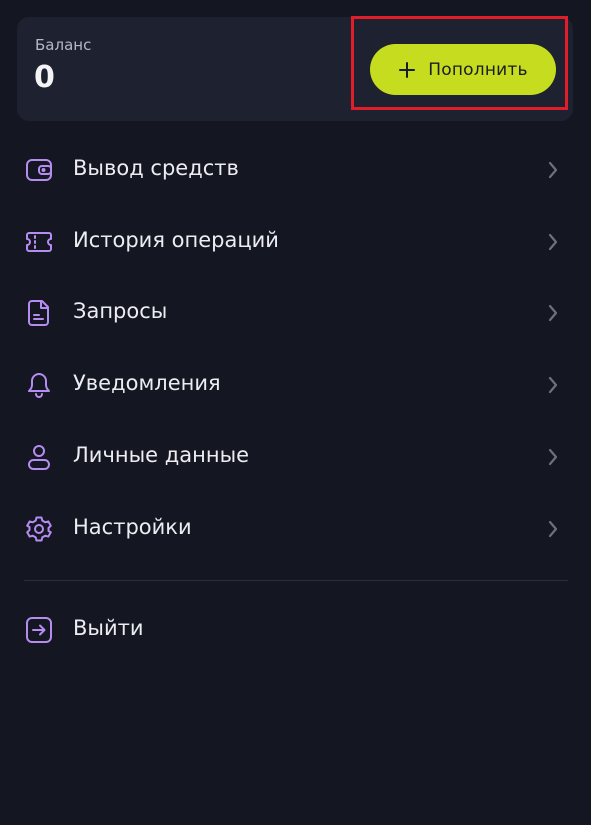  What do you see at coordinates (176, 240) in the screenshot?
I see `menu-item-label: История операций` at bounding box center [176, 240].